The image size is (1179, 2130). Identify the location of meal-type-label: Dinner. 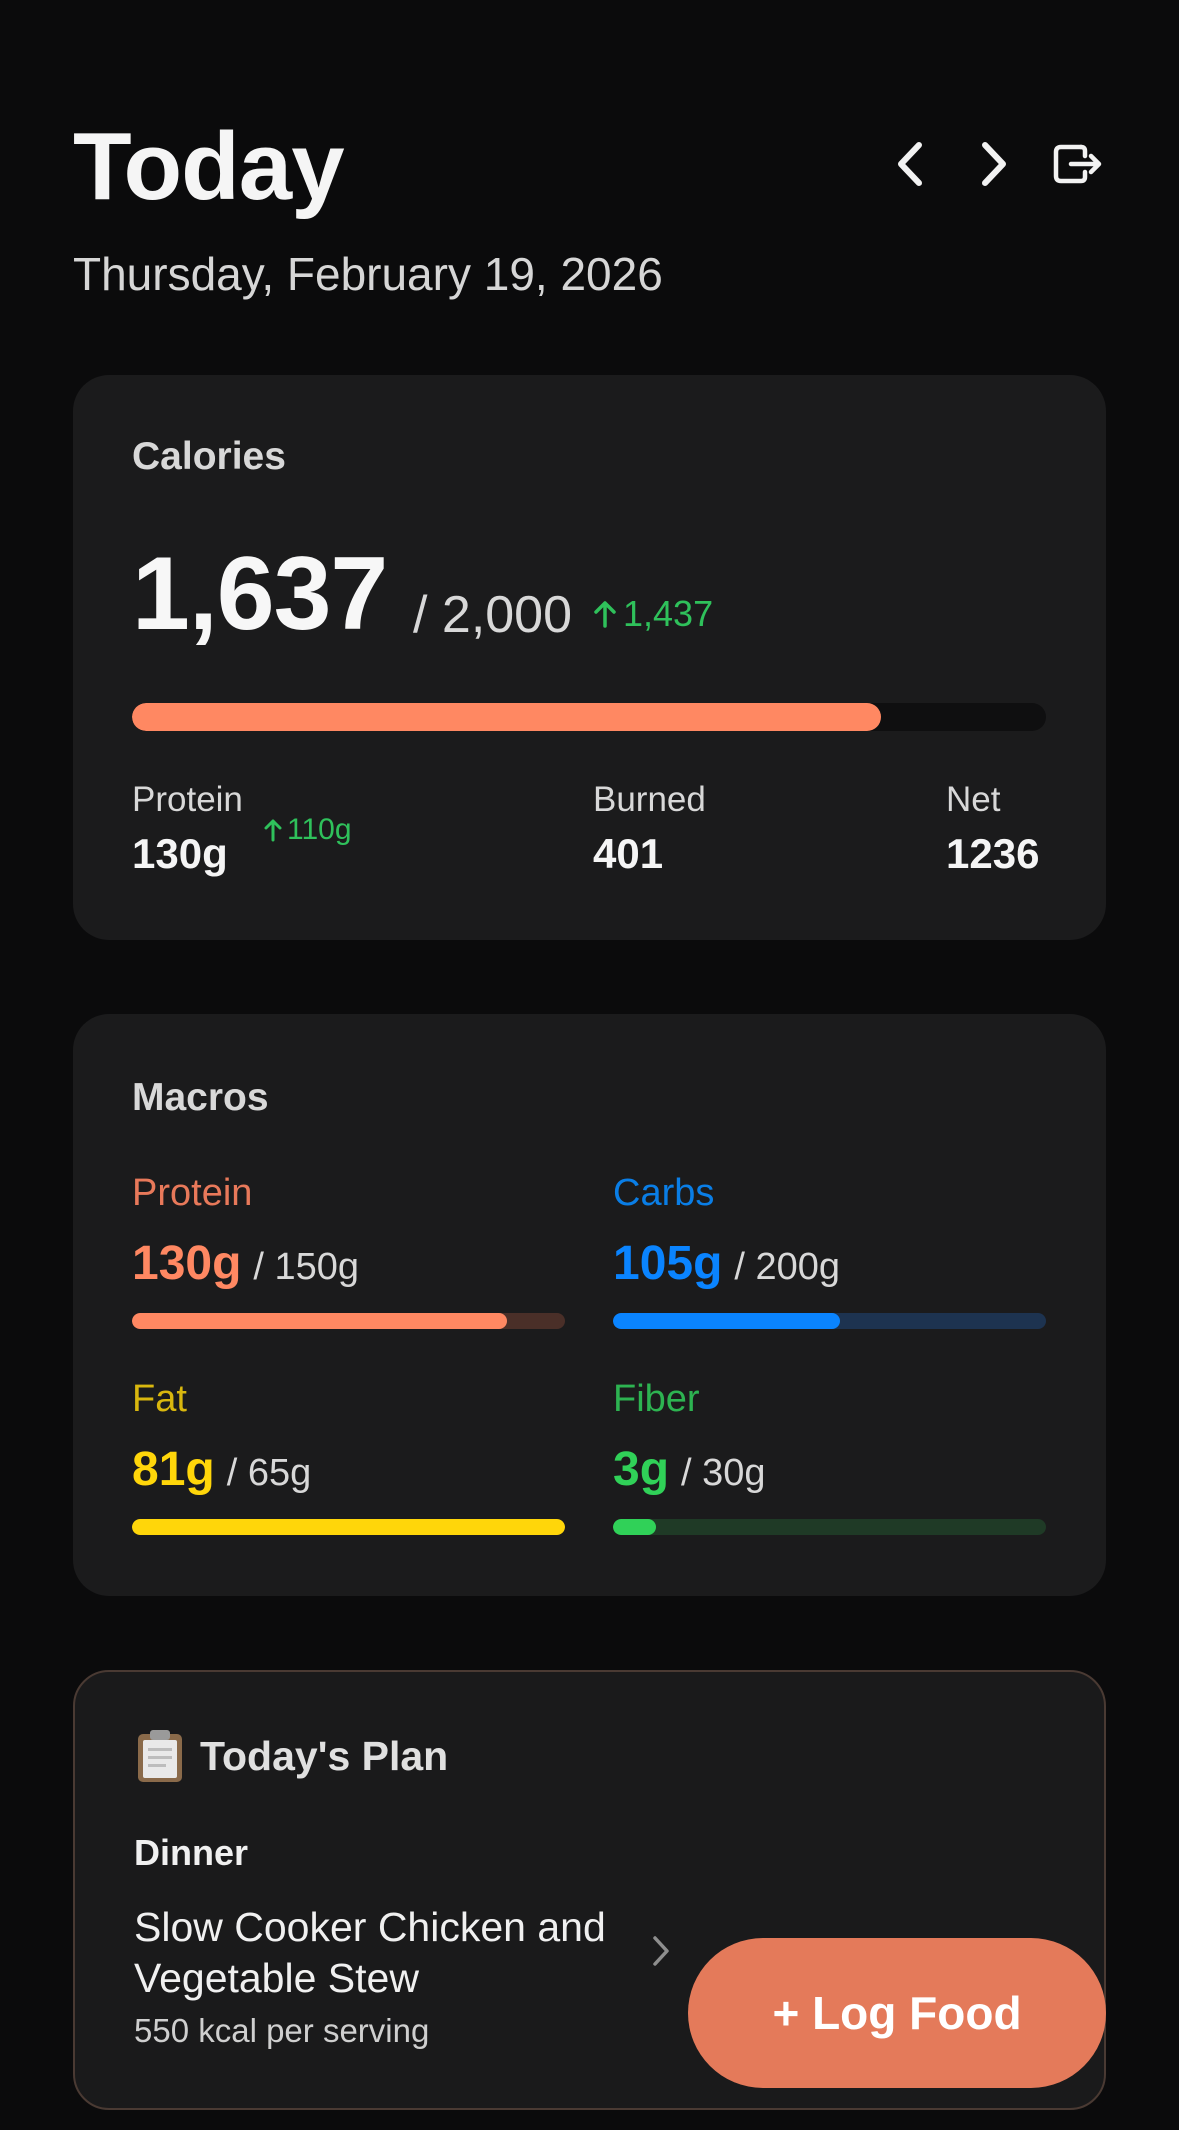
(191, 1852).